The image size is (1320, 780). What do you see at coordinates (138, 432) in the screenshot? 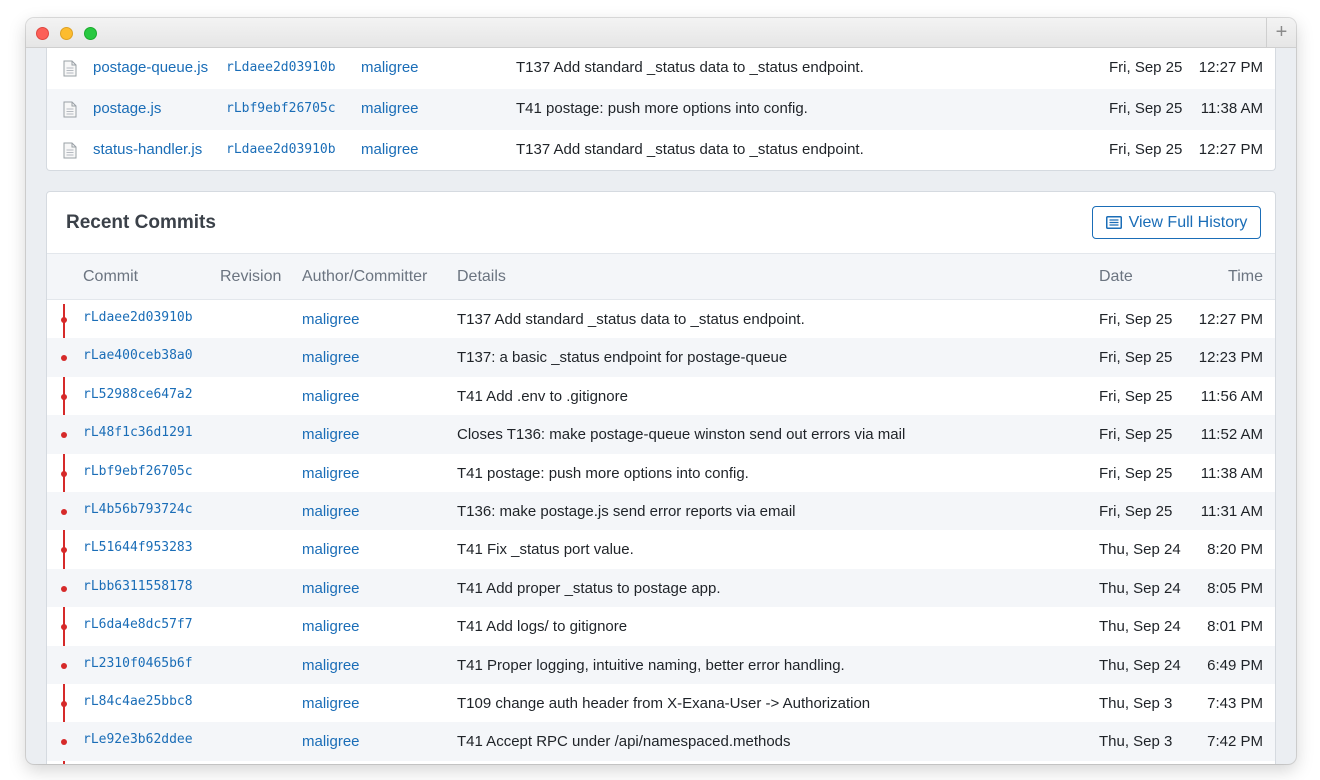
I see `commit-hash-link: rL48f1c36d1291` at bounding box center [138, 432].